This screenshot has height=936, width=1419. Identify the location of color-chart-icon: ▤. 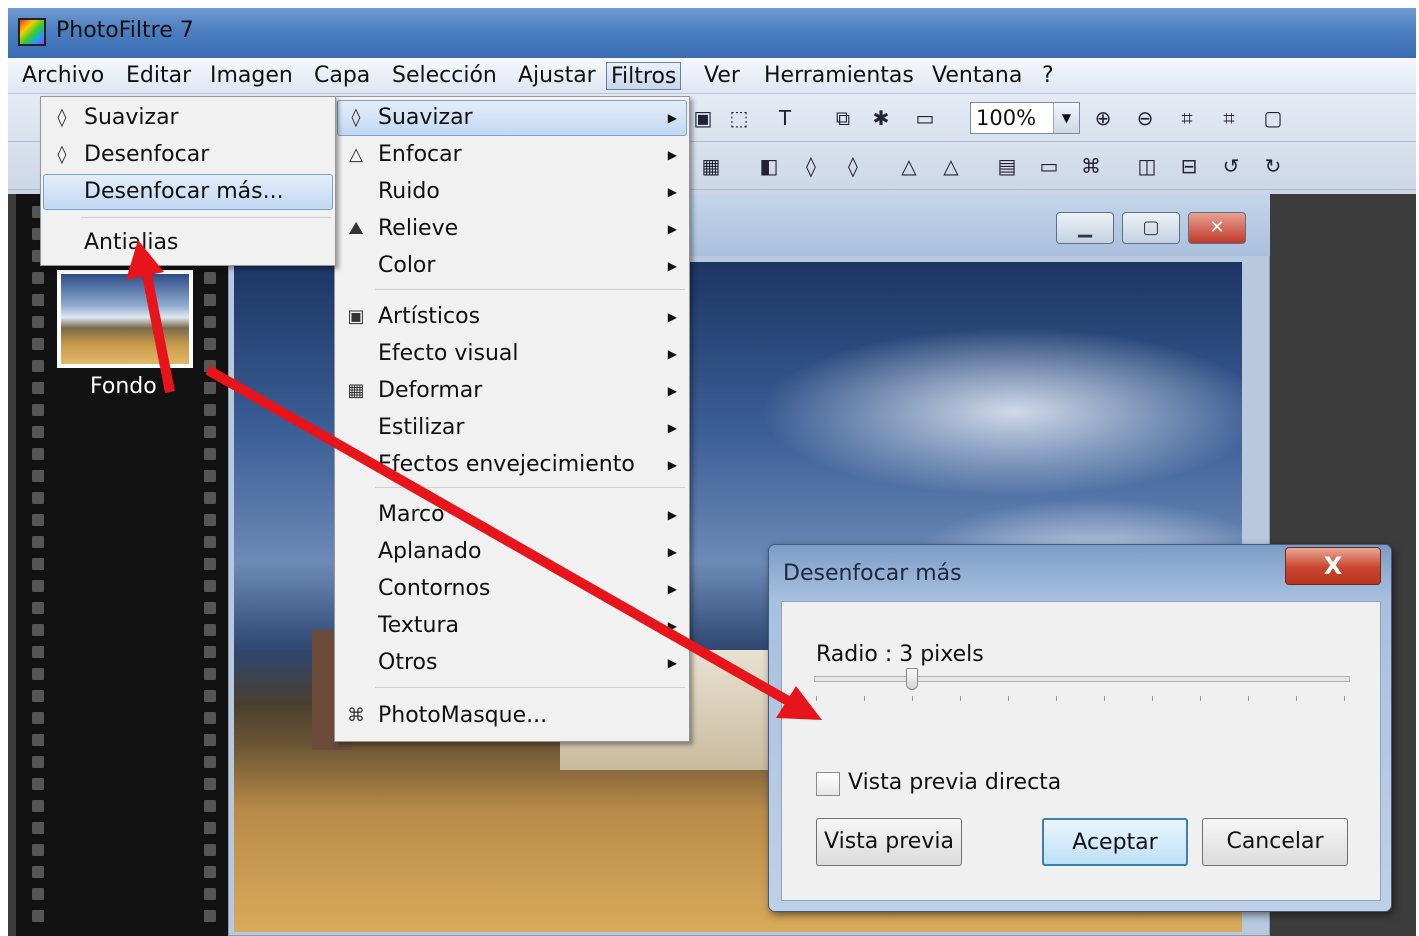
(1007, 166).